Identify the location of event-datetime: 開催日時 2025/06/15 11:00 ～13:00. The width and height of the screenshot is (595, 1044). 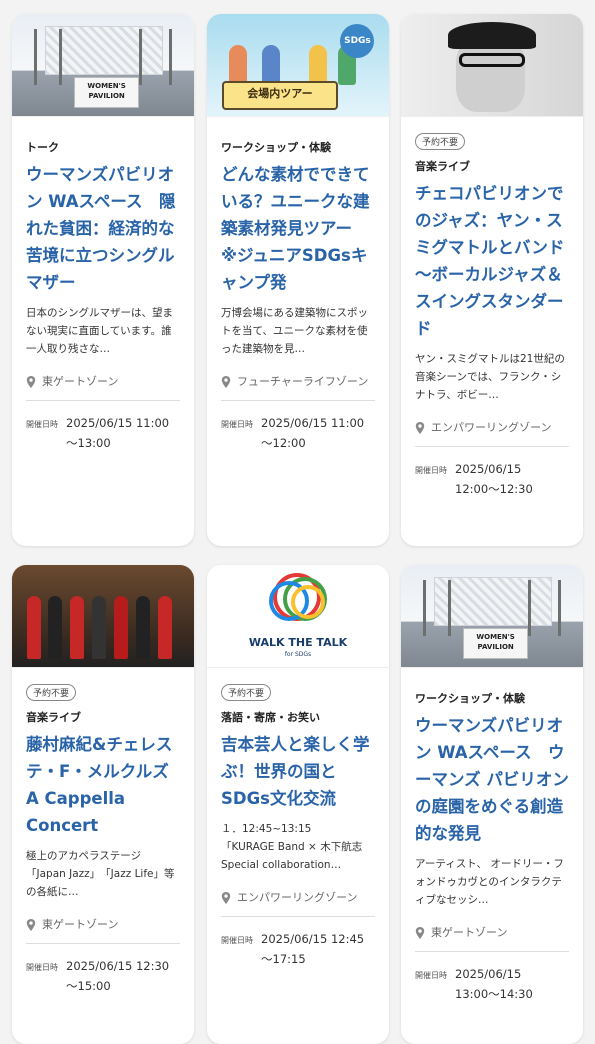
(103, 427).